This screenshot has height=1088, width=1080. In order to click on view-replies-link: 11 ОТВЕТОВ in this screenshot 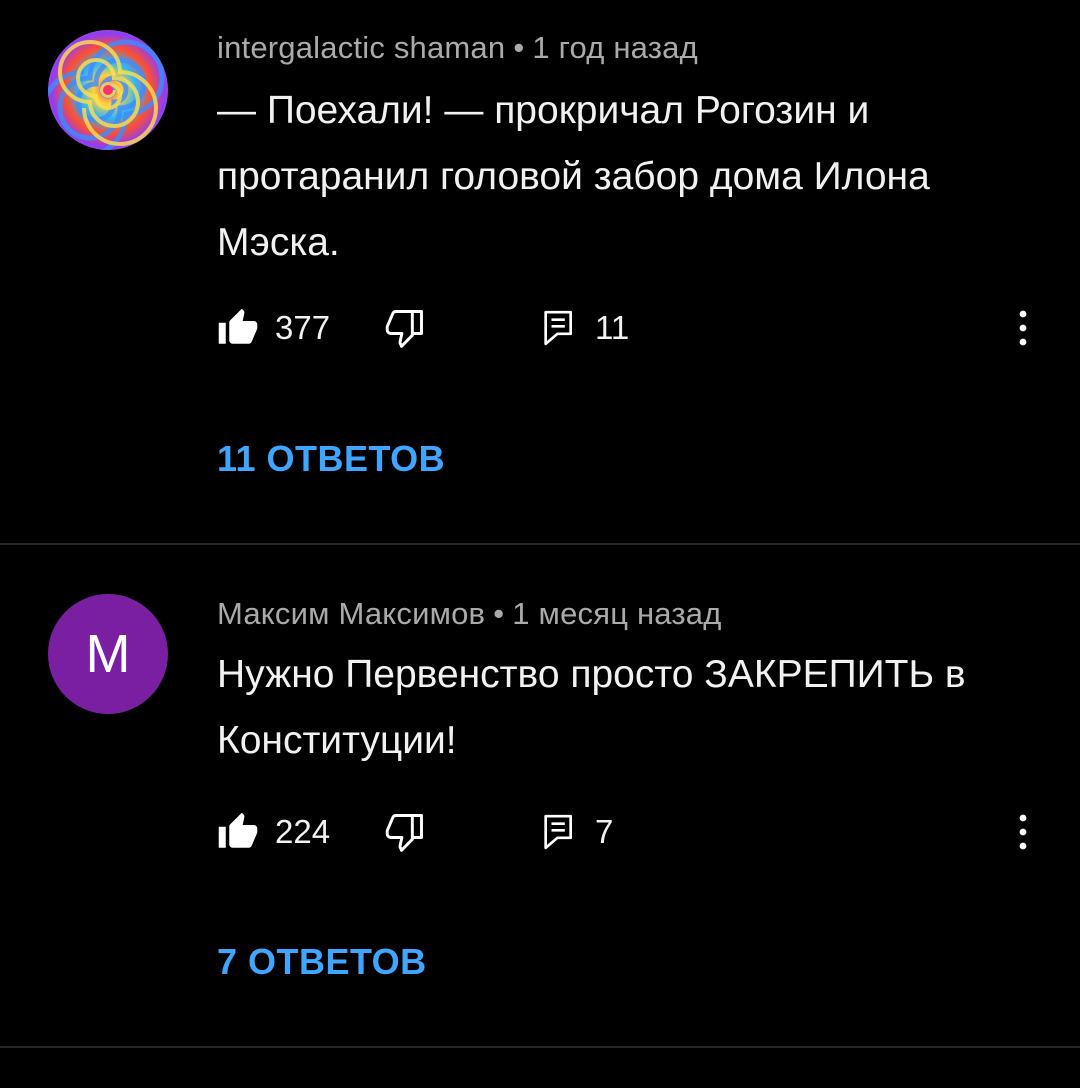, I will do `click(331, 459)`.